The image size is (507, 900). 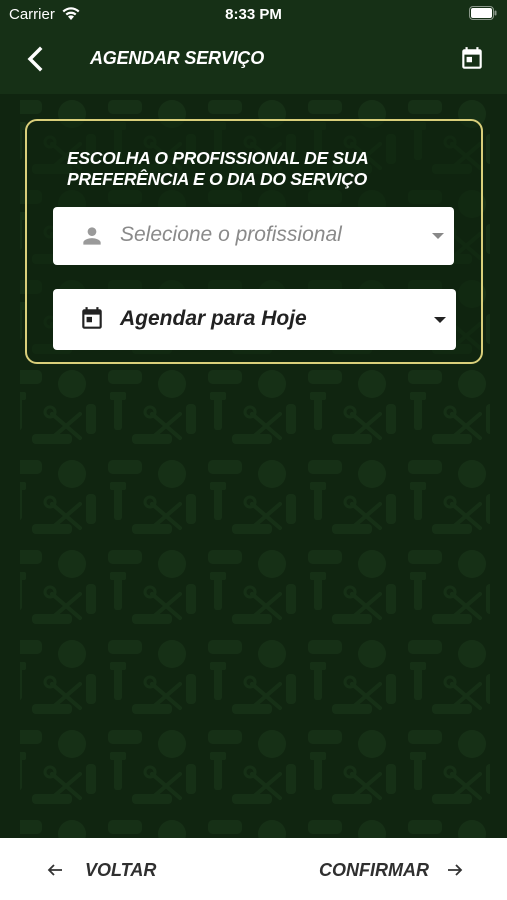 I want to click on date-select: Agendar para Hoje, so click(x=254, y=319).